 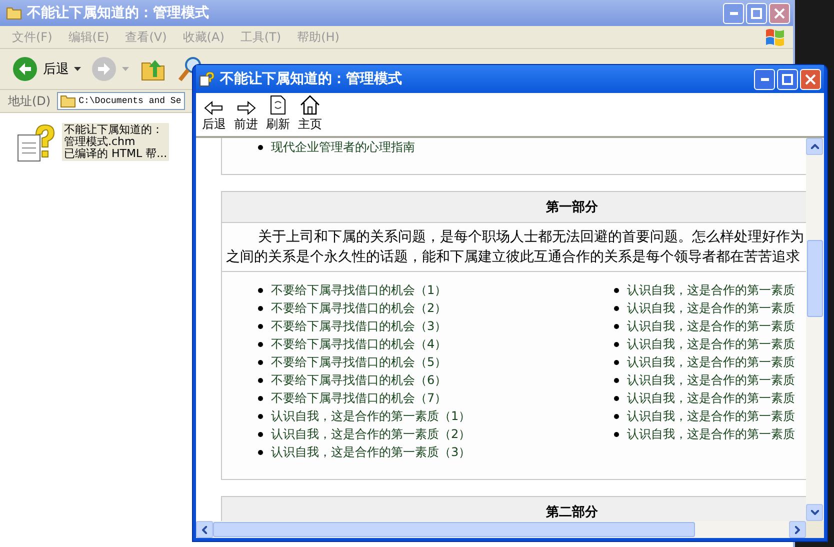 I want to click on refresh-button: 刷新, so click(x=278, y=114).